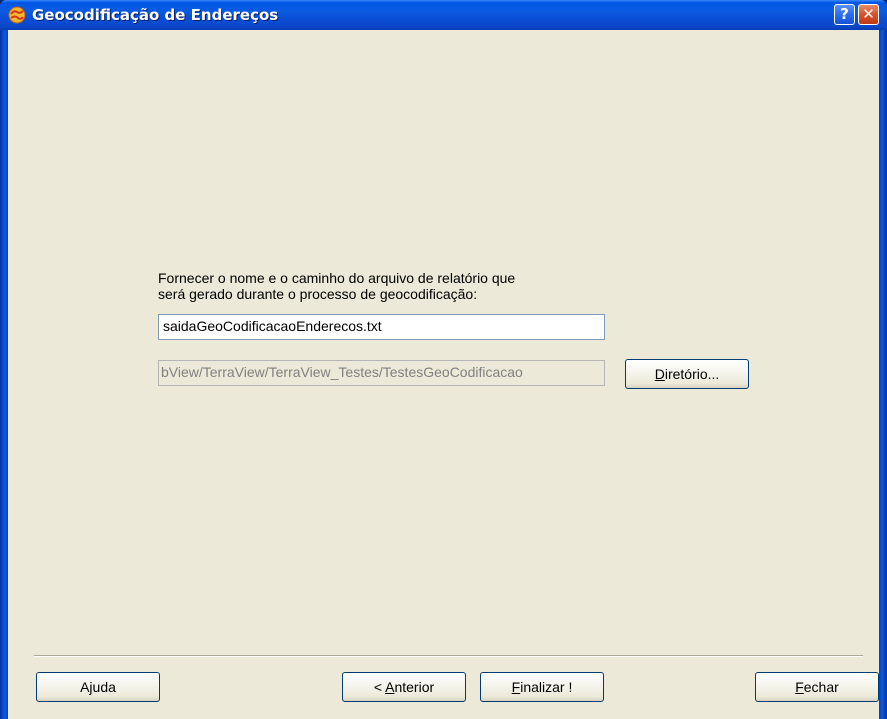 The image size is (887, 719). I want to click on report-filename-input: saidaGeoCodificacaoEnderecos.txt, so click(381, 327).